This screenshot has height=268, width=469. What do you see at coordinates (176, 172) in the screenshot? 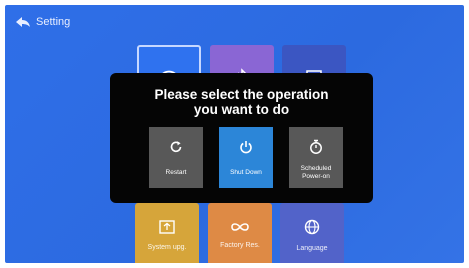
I see `restart-label: Restart` at bounding box center [176, 172].